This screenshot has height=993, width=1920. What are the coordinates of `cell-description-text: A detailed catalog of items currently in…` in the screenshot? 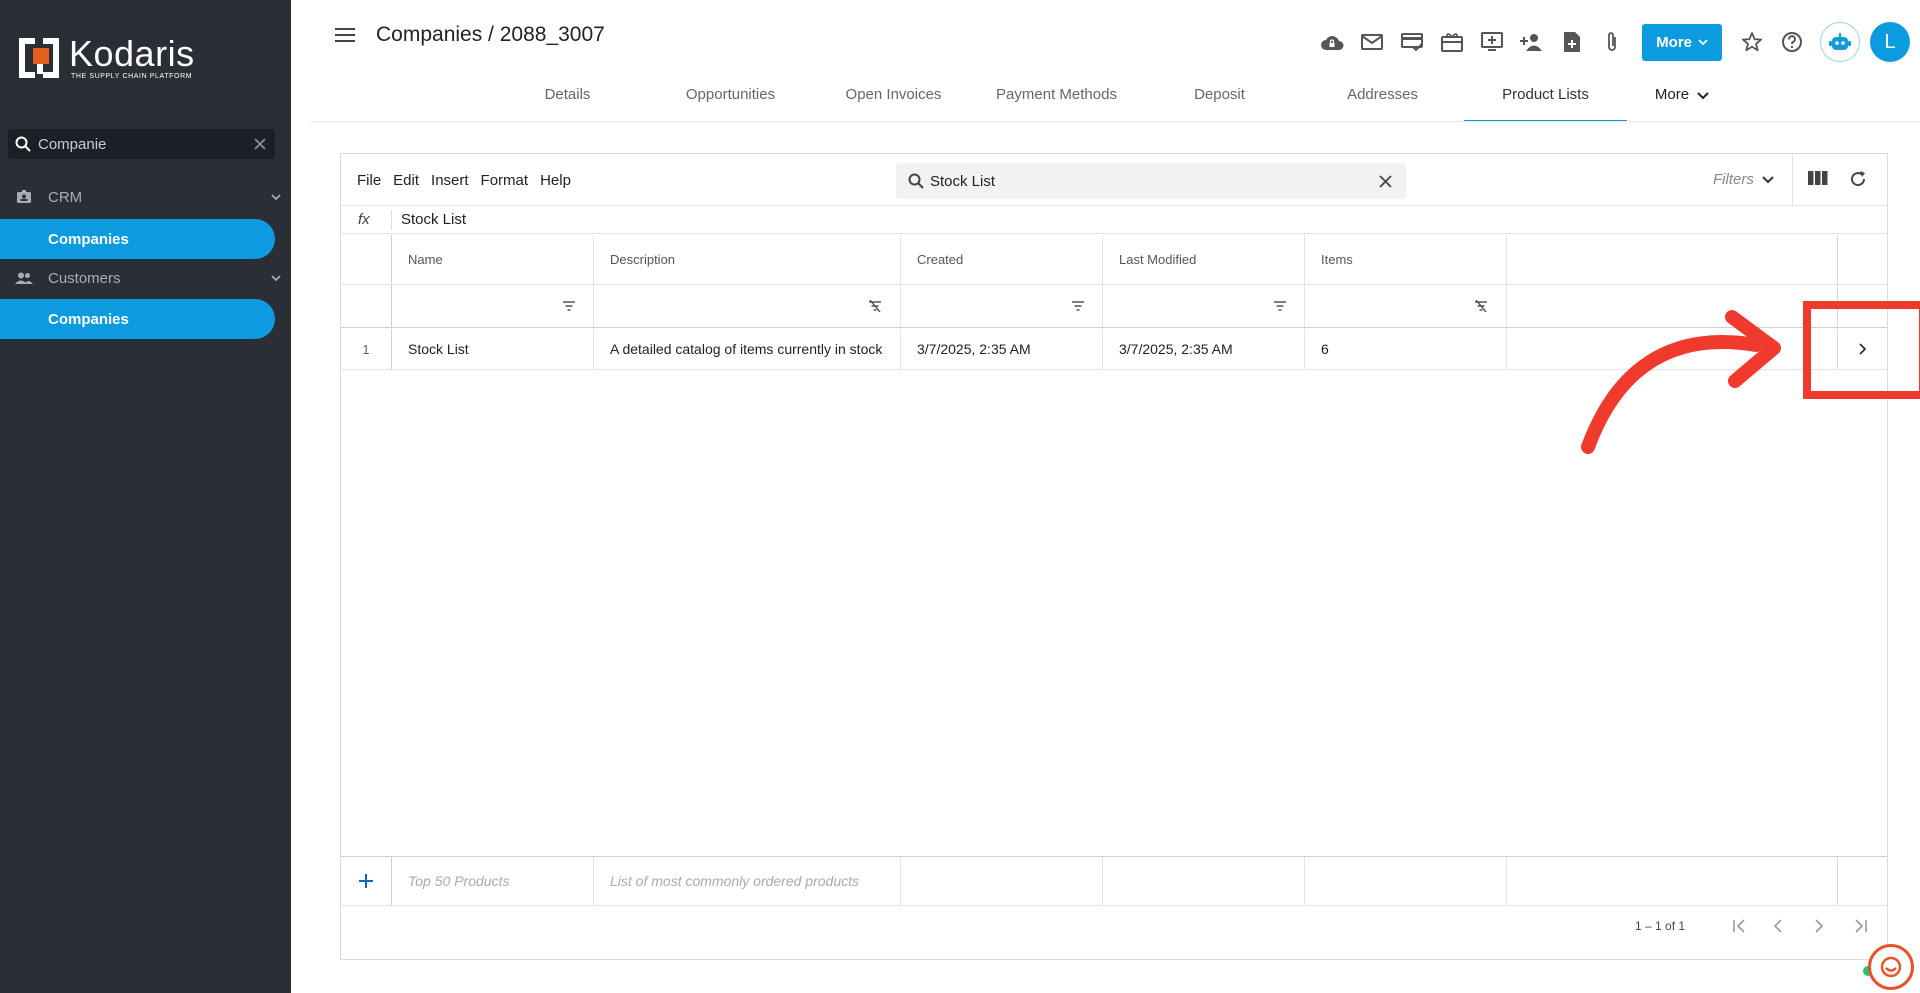 It's located at (746, 349).